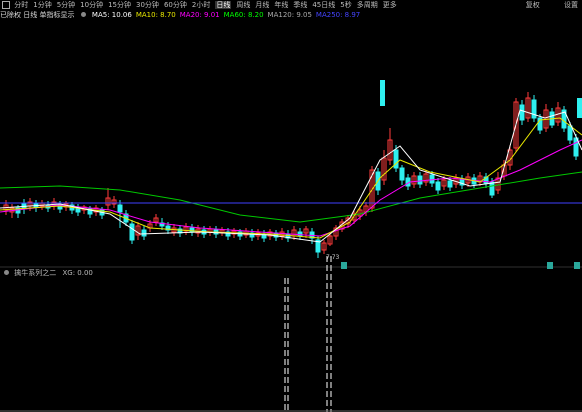 This screenshot has width=582, height=412. I want to click on ma60-line, so click(291, 197).